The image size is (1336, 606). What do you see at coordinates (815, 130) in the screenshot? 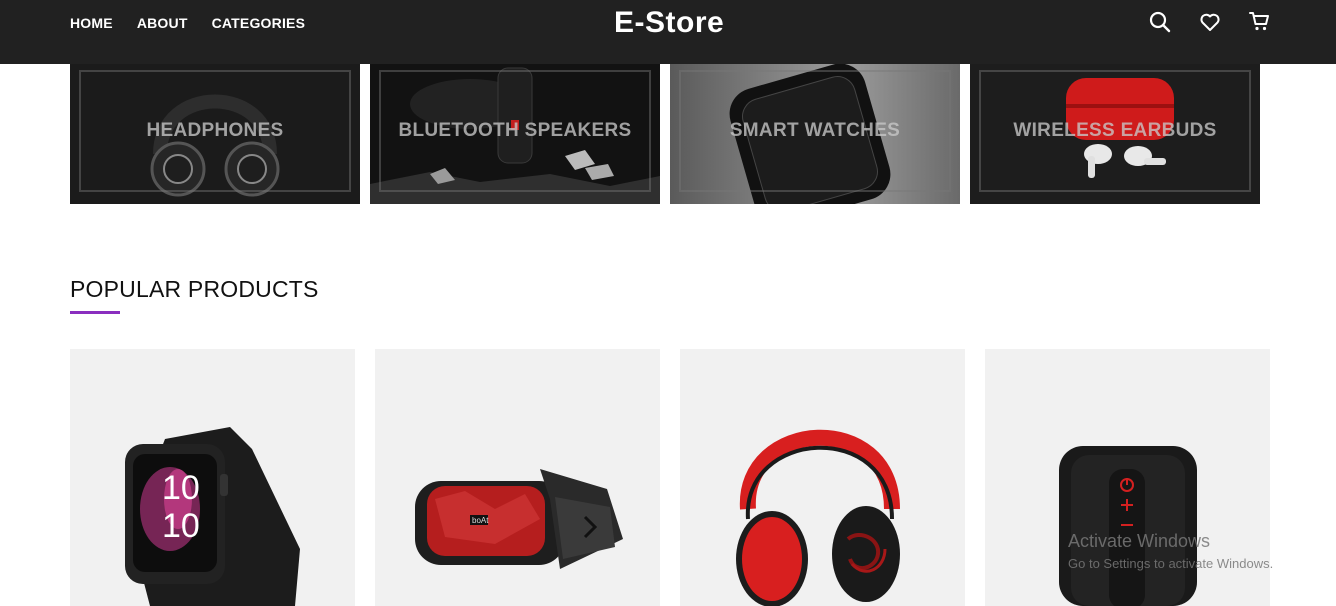
I see `category-label: SMART WATCHES` at bounding box center [815, 130].